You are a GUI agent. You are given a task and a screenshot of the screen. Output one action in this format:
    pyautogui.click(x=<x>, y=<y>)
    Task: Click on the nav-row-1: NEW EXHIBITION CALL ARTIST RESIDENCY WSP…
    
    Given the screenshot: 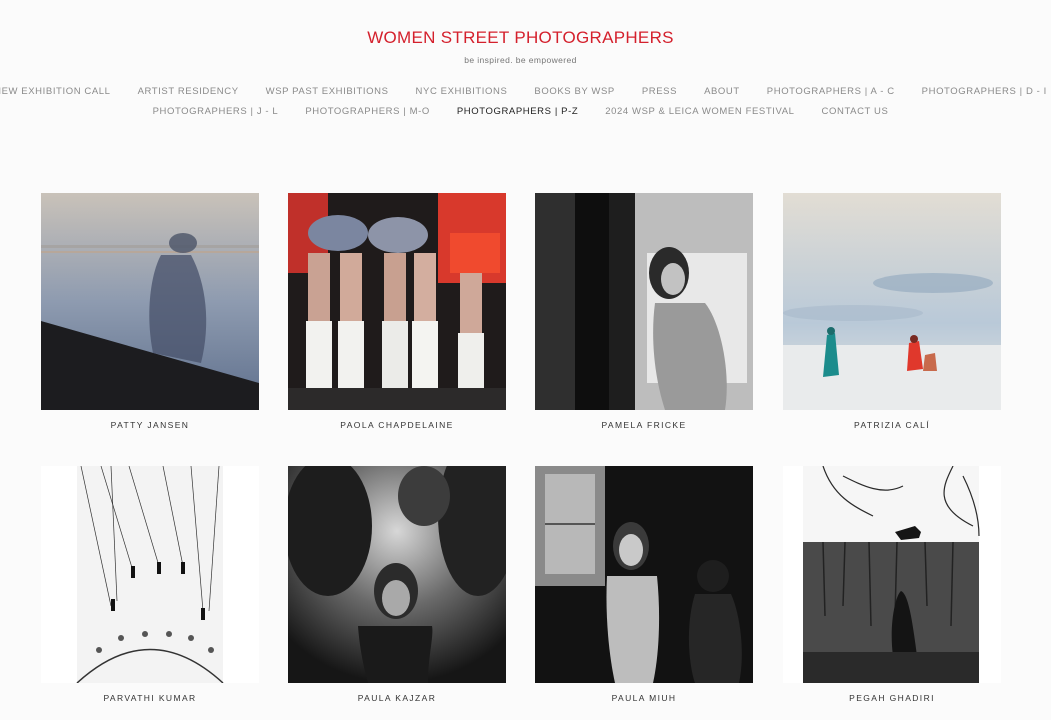 What is the action you would take?
    pyautogui.click(x=523, y=91)
    